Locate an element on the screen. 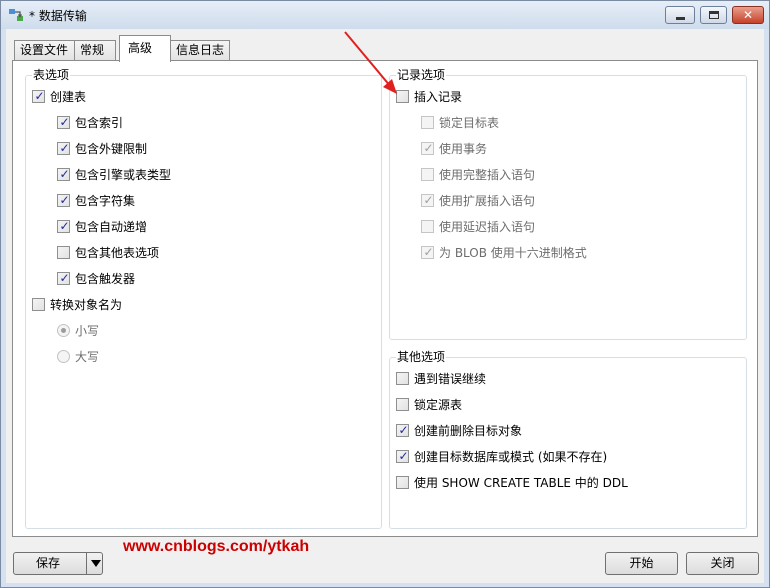 Image resolution: width=770 pixels, height=588 pixels. checkbox-label: 包含索引 is located at coordinates (99, 123).